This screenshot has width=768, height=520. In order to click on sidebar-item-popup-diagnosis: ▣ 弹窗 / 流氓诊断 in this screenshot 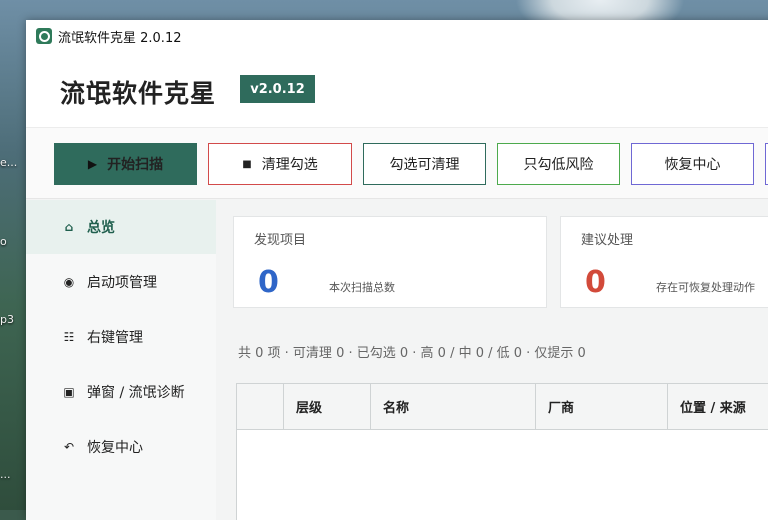, I will do `click(121, 392)`.